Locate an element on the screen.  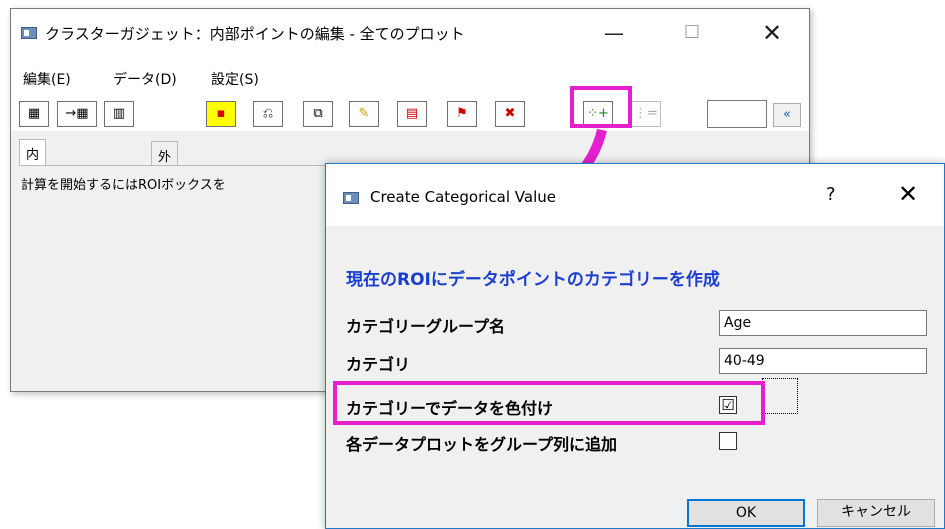
dialog-close-button: ✕ is located at coordinates (908, 194).